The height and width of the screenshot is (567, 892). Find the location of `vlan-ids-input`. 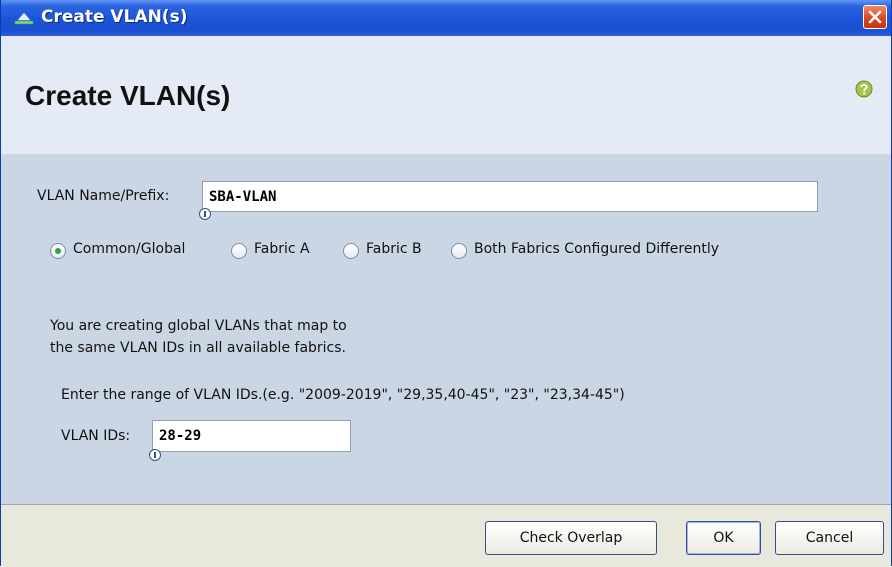

vlan-ids-input is located at coordinates (251, 436).